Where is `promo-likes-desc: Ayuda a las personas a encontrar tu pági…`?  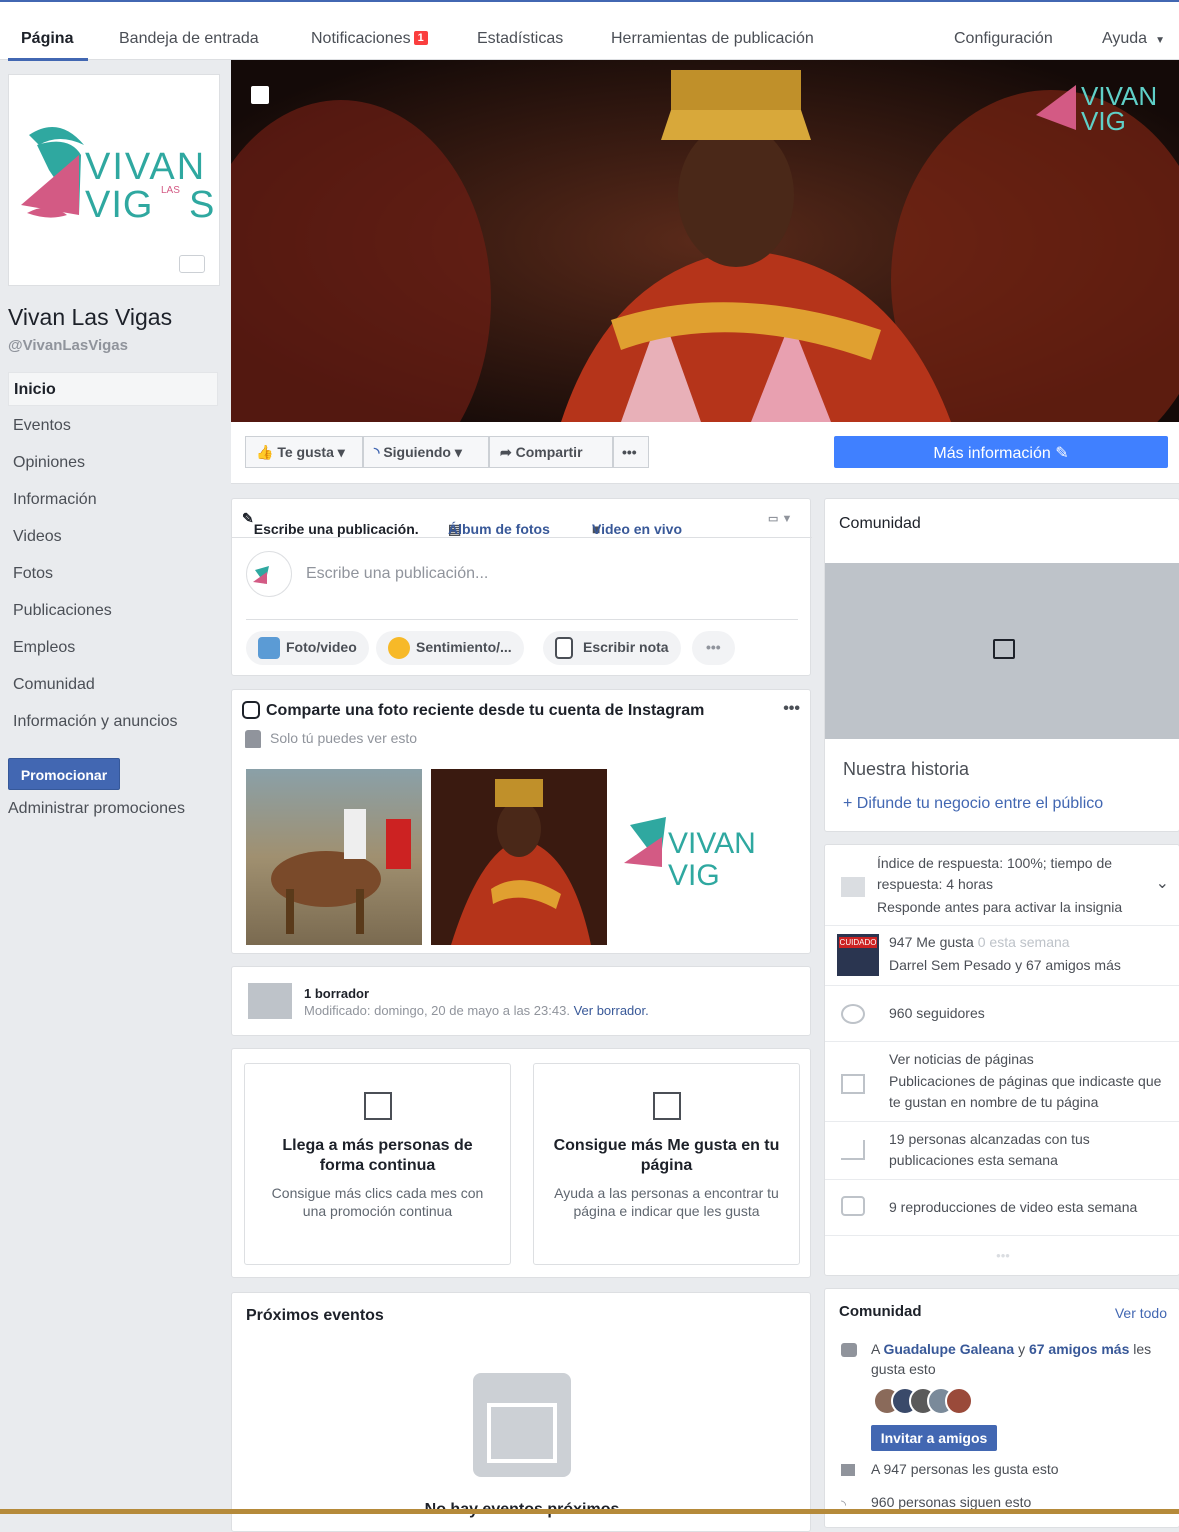 promo-likes-desc: Ayuda a las personas a encontrar tu pági… is located at coordinates (666, 1202).